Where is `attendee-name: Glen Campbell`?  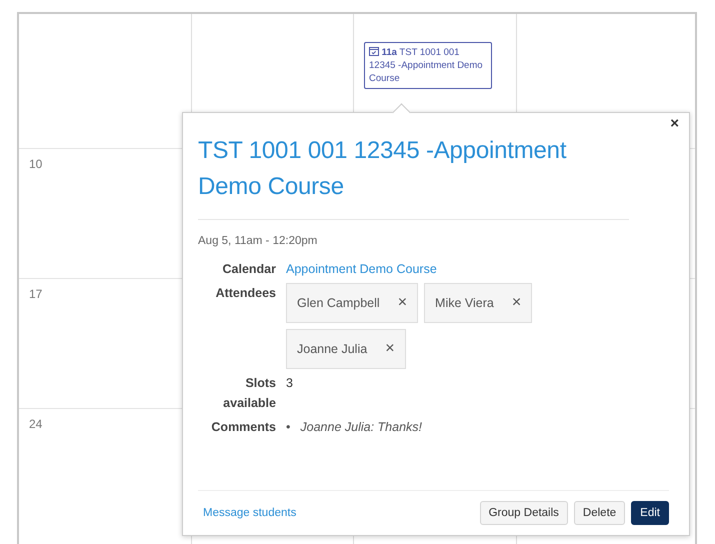 attendee-name: Glen Campbell is located at coordinates (338, 303).